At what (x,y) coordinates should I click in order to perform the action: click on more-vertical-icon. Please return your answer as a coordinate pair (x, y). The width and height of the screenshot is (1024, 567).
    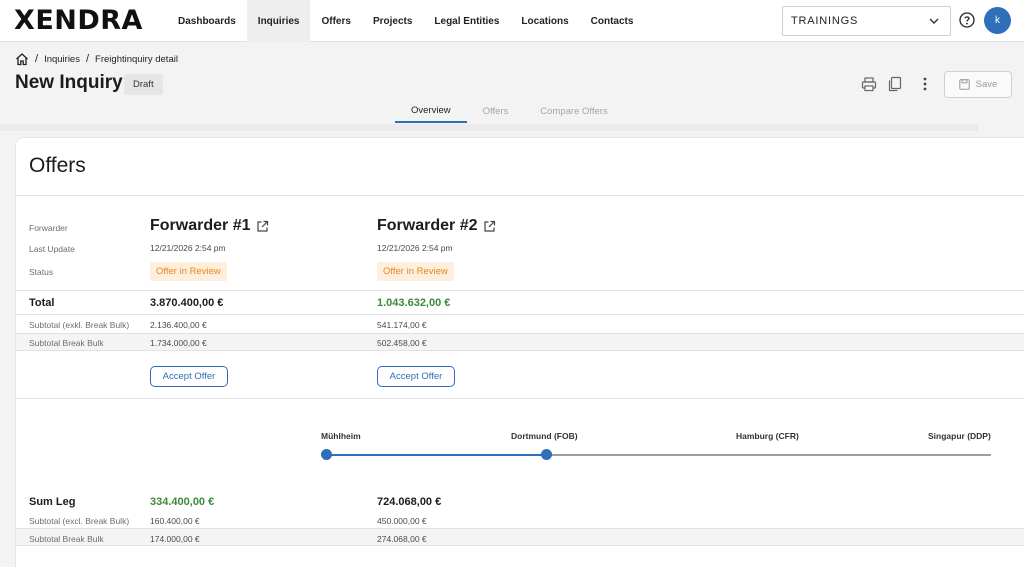
    Looking at the image, I should click on (925, 84).